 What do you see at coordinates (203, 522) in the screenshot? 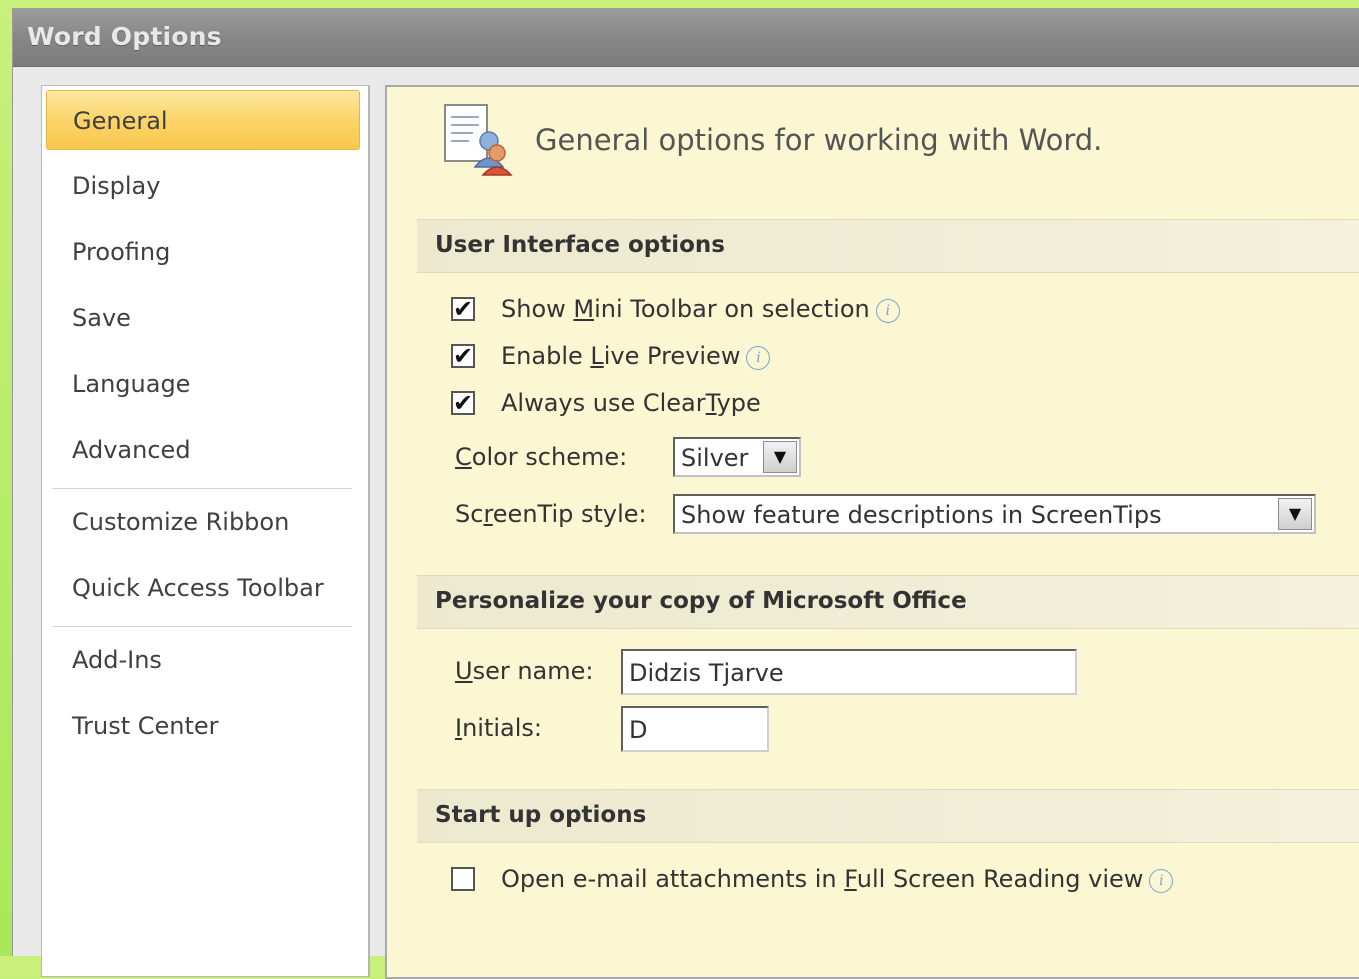
I see `nav-item-customize-ribbon: Customize Ribbon` at bounding box center [203, 522].